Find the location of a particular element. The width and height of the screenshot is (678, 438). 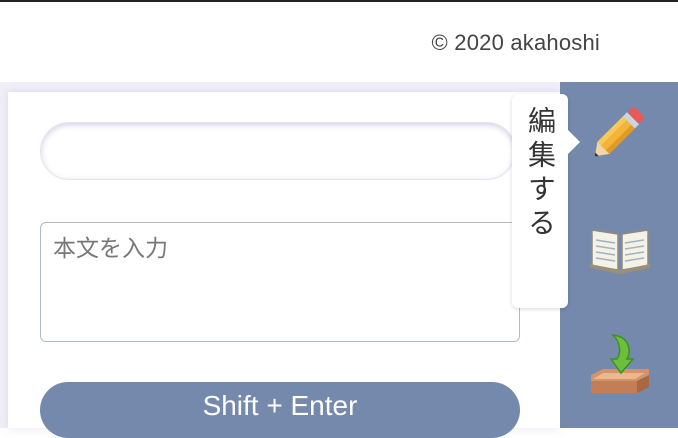

pencil-icon is located at coordinates (619, 132).